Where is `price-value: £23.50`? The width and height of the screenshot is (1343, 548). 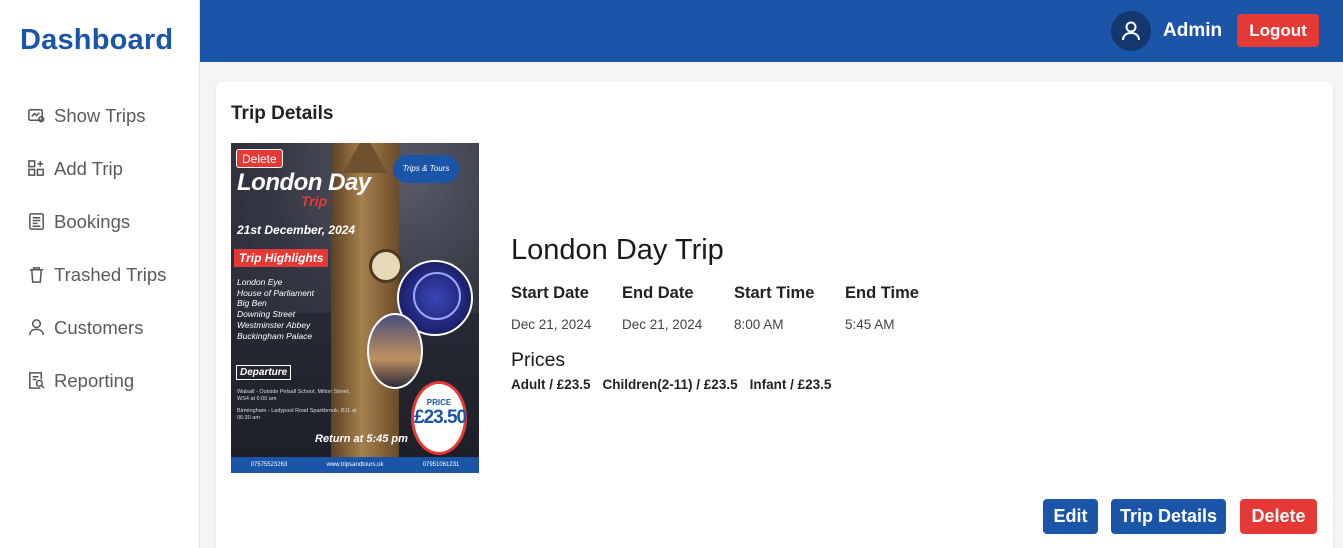
price-value: £23.50 is located at coordinates (440, 417).